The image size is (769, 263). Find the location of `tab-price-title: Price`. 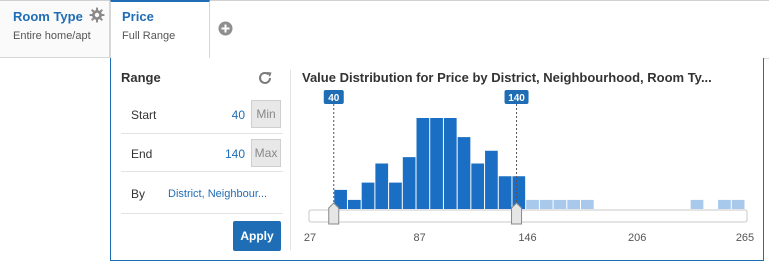

tab-price-title: Price is located at coordinates (138, 16).